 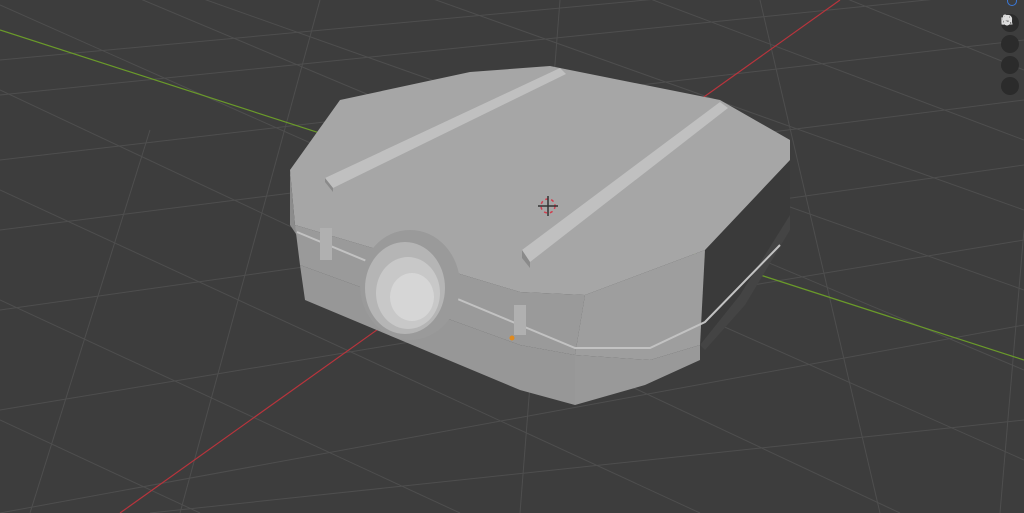 I want to click on navigation-tools, so click(x=1011, y=54).